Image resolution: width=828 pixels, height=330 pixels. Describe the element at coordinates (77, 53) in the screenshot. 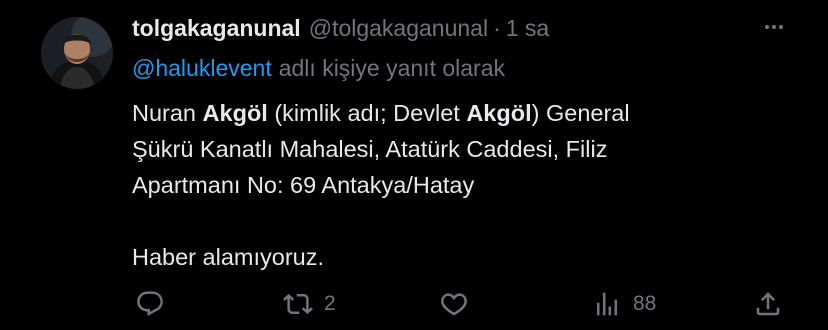

I see `avatar` at that location.